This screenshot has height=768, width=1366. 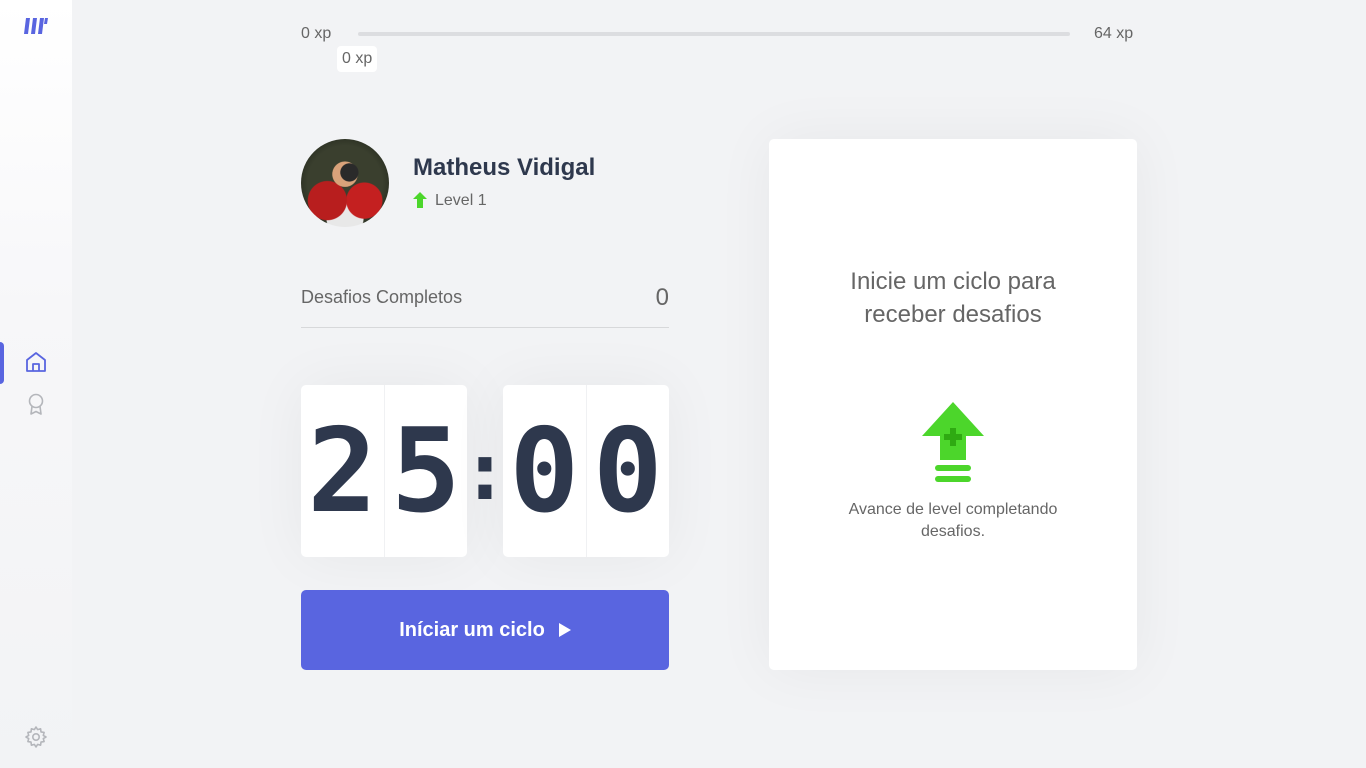 What do you see at coordinates (544, 471) in the screenshot?
I see `countdown-second-tens: 0` at bounding box center [544, 471].